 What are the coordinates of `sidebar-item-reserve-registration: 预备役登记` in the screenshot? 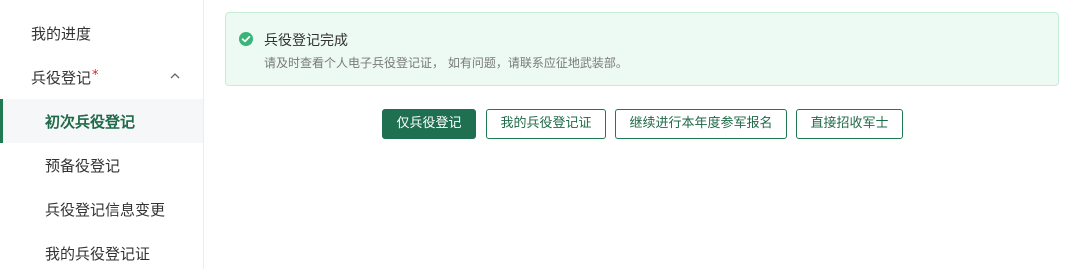 It's located at (101, 165).